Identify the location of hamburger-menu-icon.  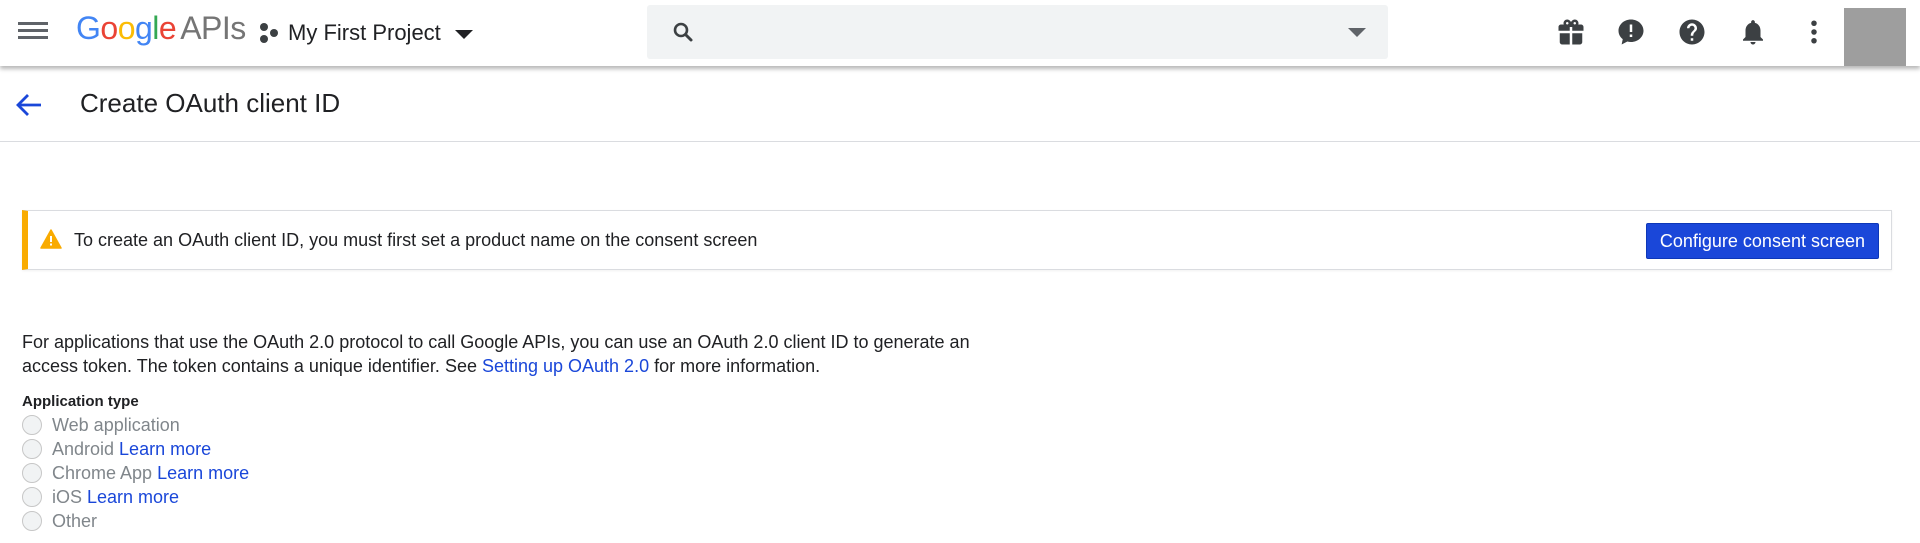
(33, 33).